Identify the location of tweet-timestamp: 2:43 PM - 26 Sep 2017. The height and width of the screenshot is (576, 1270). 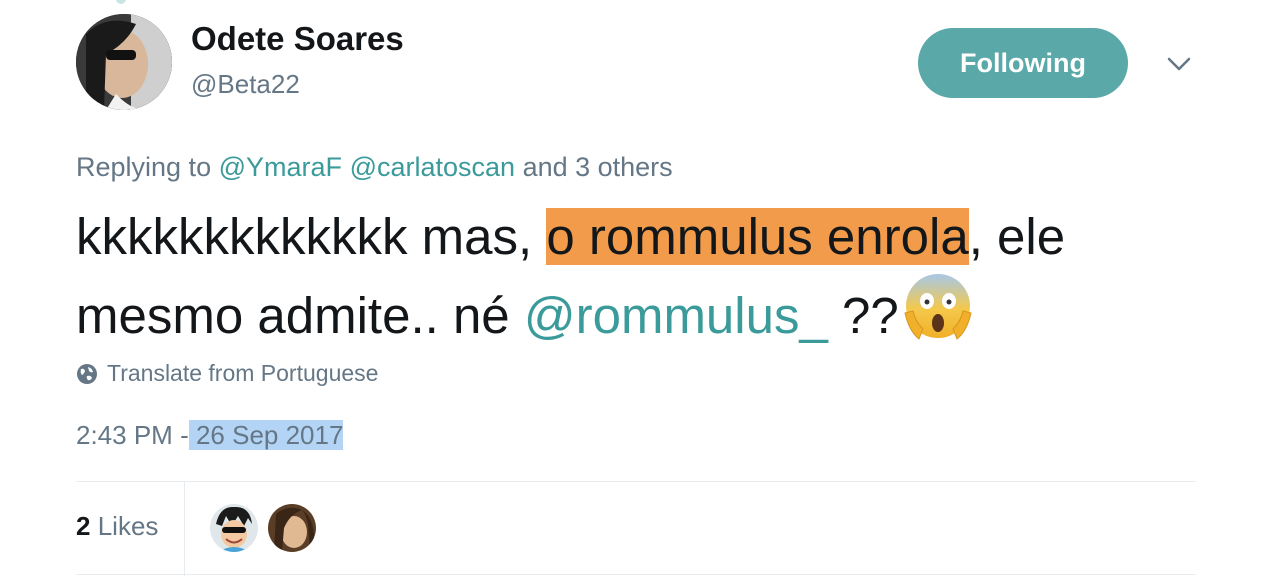
(210, 435).